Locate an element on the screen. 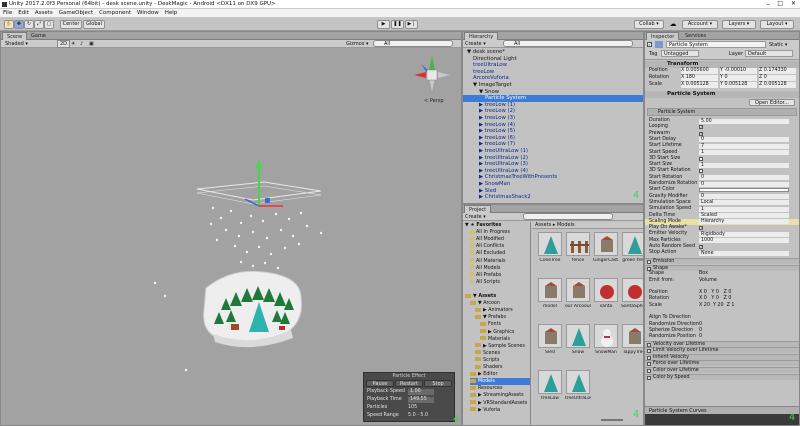 Image resolution: width=800 pixels, height=426 pixels. property-value-field: Hierarchy is located at coordinates (744, 222).